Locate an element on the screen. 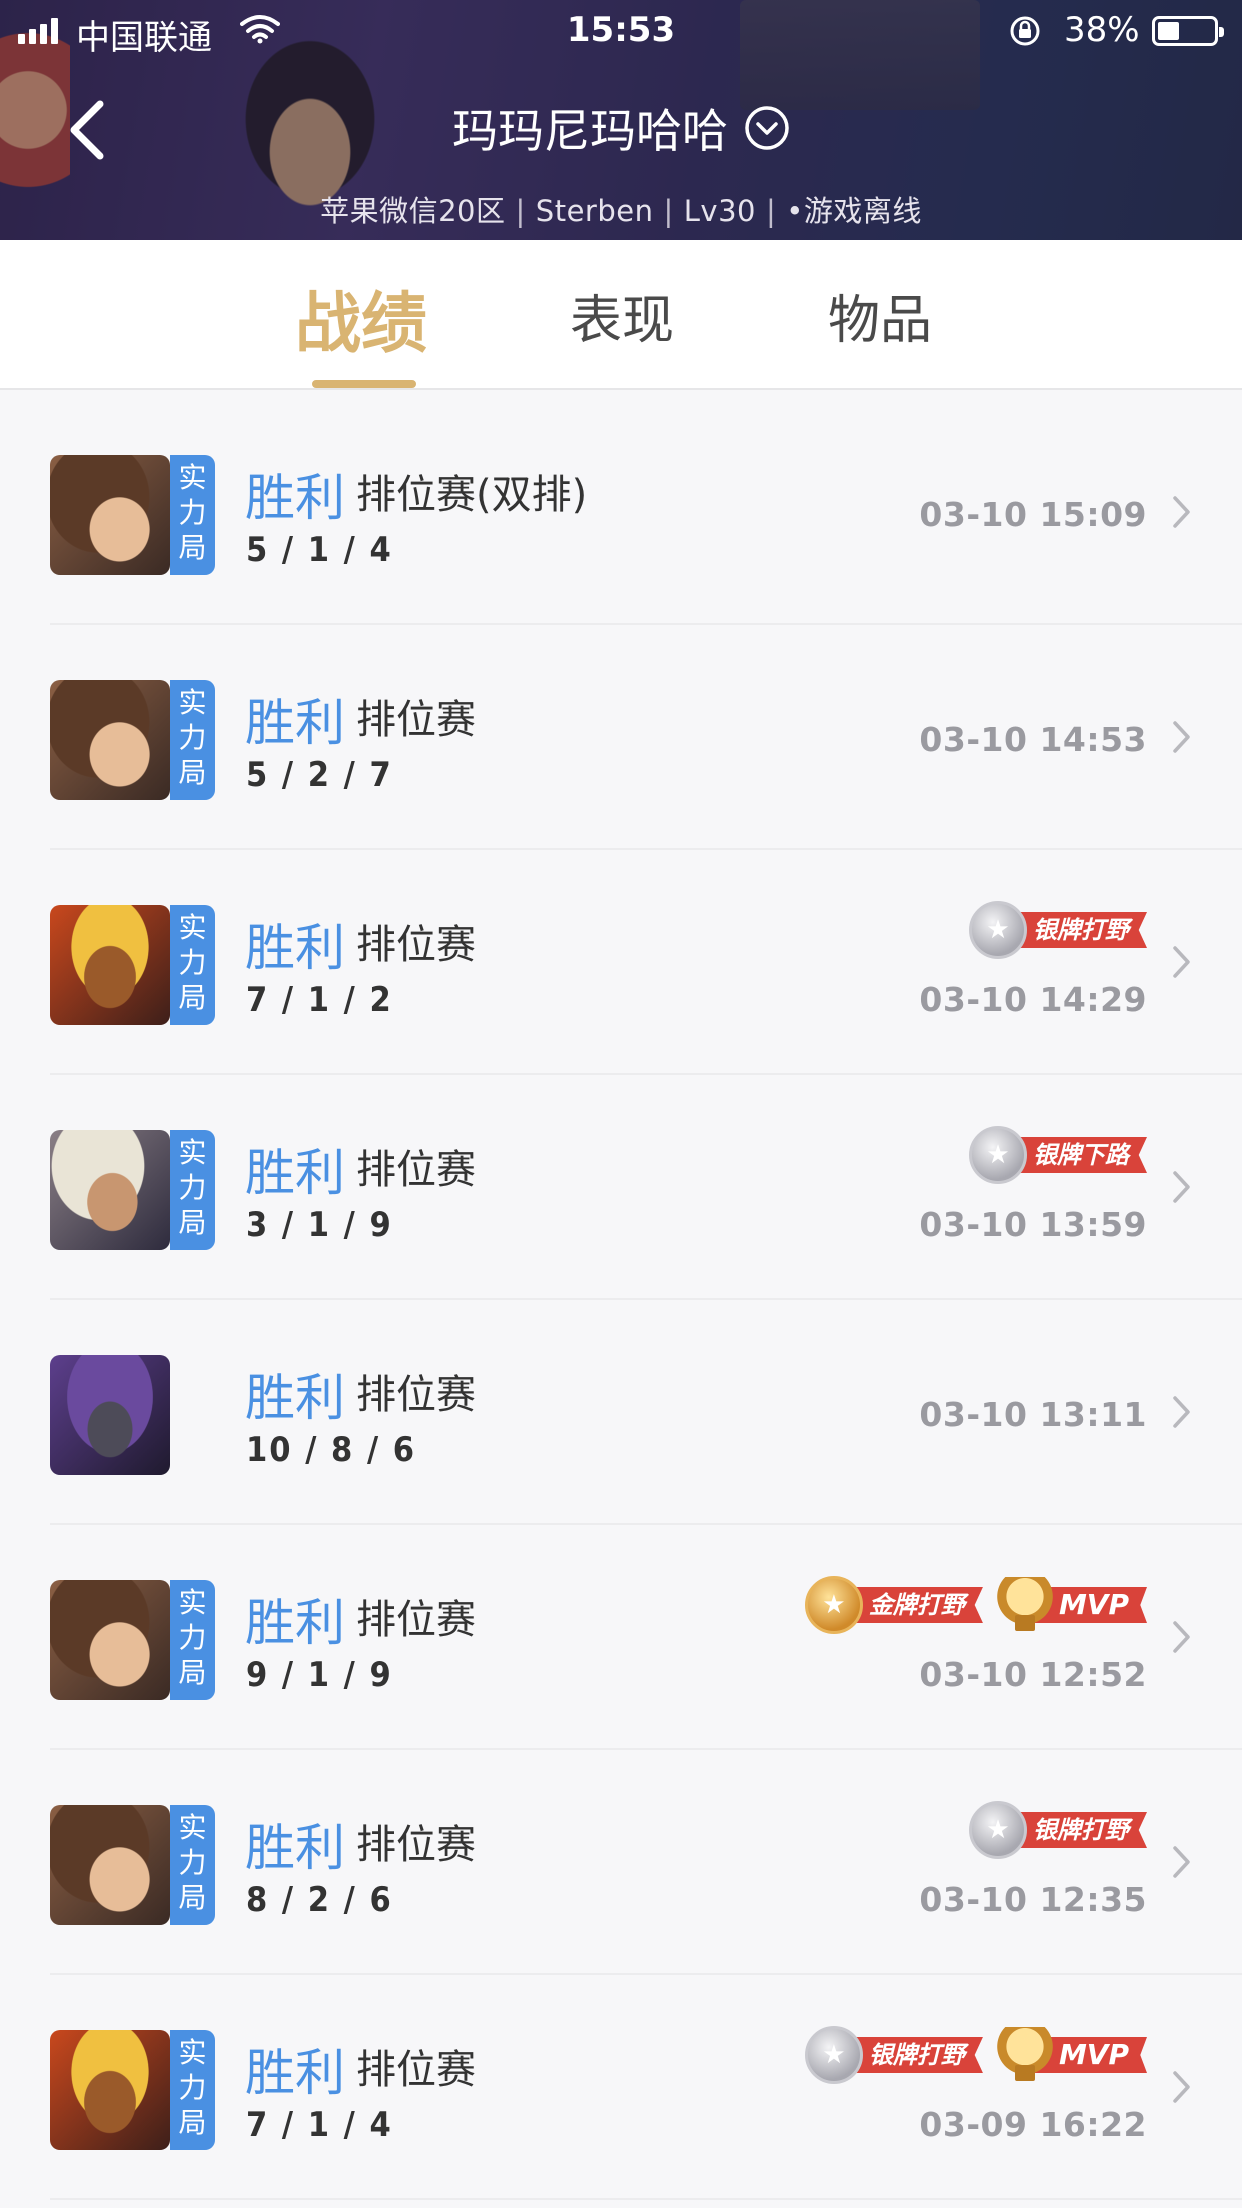  kda-score: 5 / 2 / 7 is located at coordinates (319, 775).